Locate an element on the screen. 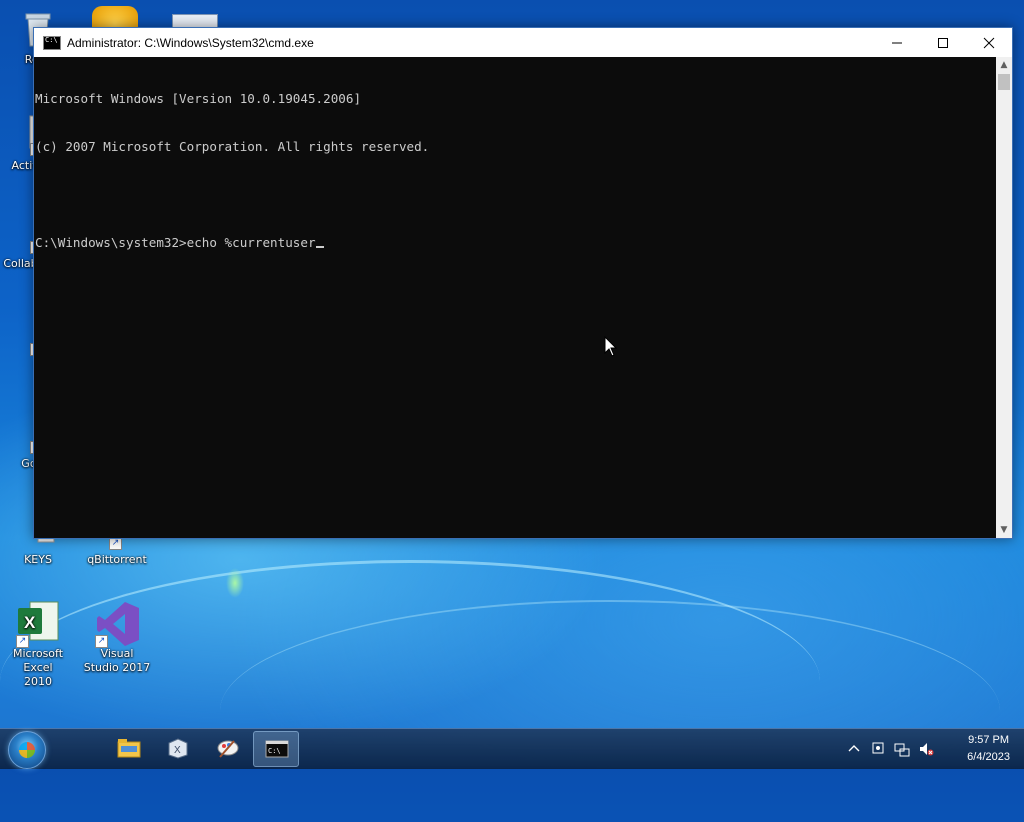  start-button is located at coordinates (27, 750).